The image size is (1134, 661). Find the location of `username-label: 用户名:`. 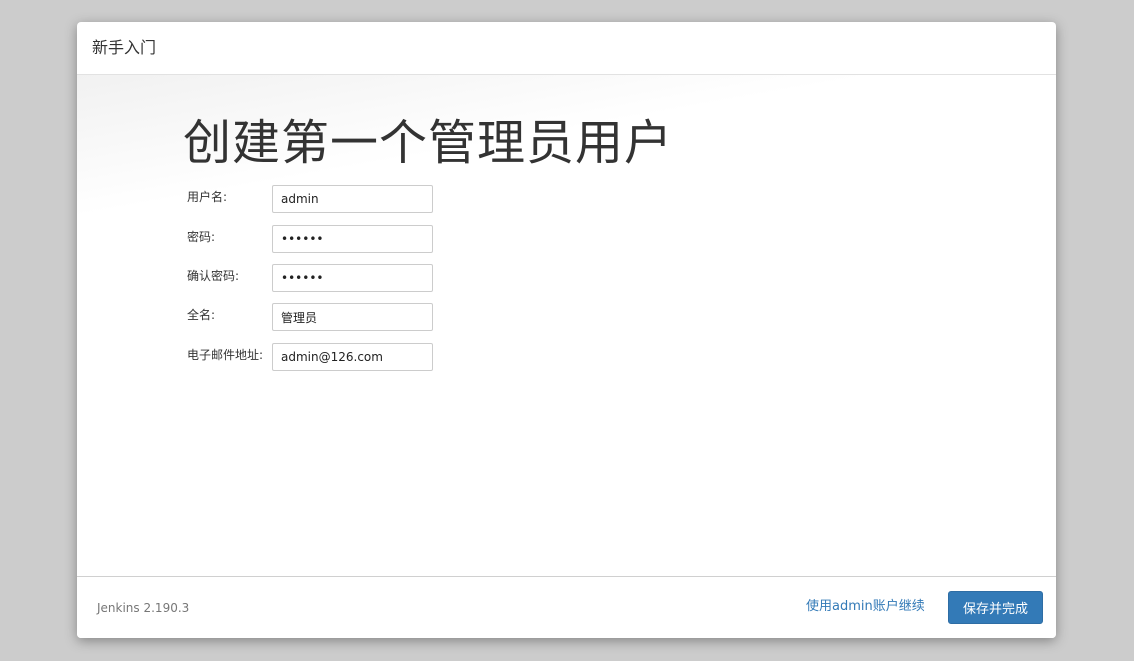

username-label: 用户名: is located at coordinates (207, 197).